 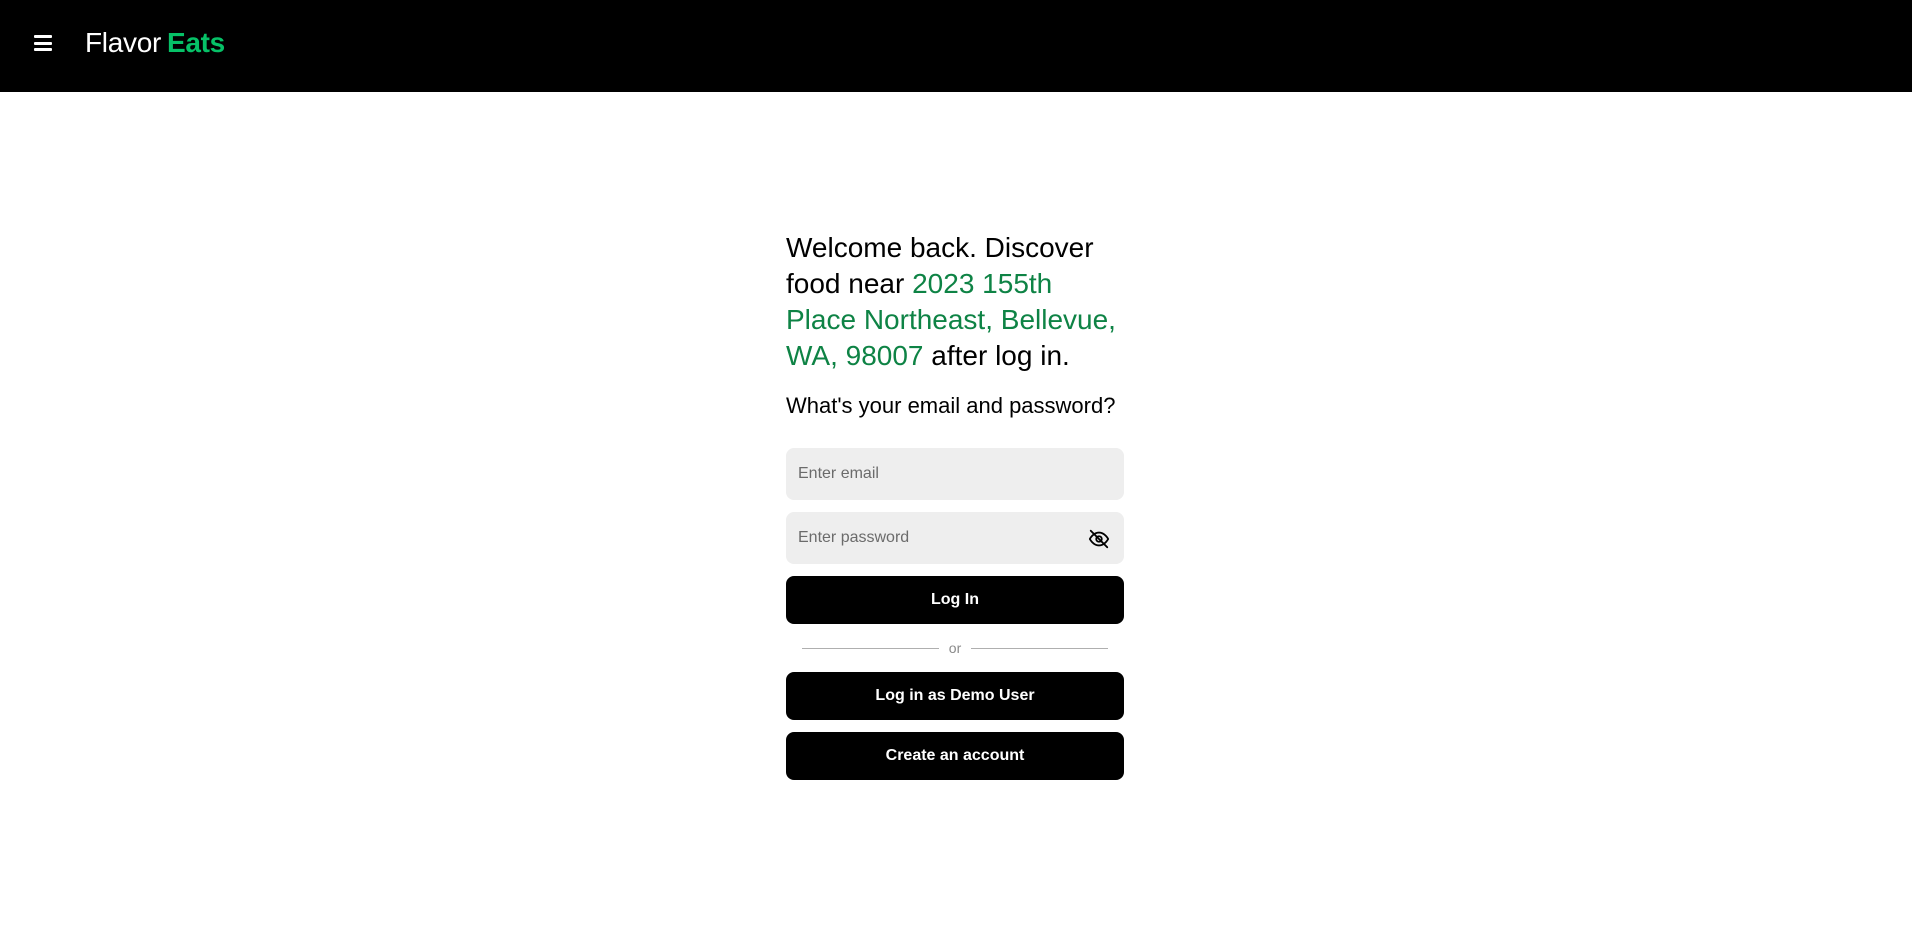 I want to click on email-input, so click(x=955, y=474).